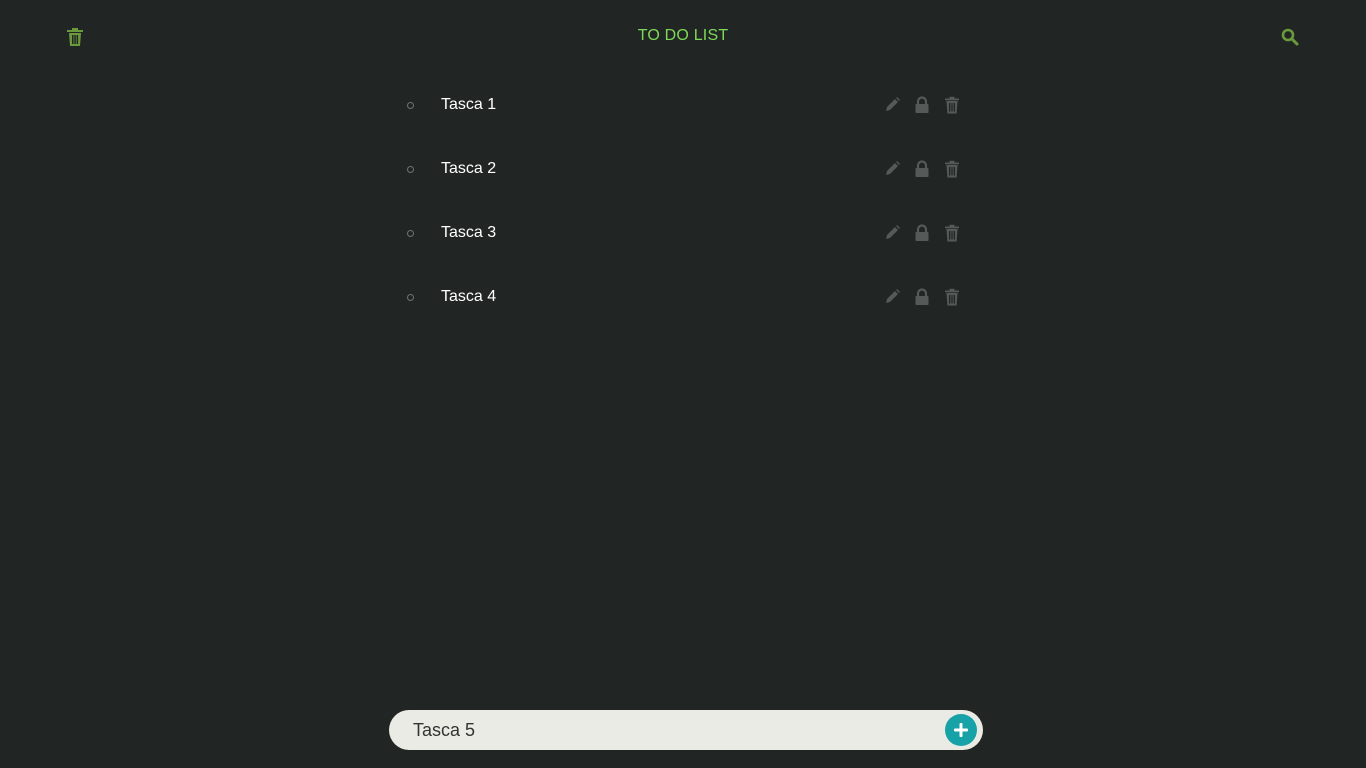  I want to click on add-task-bar, so click(686, 730).